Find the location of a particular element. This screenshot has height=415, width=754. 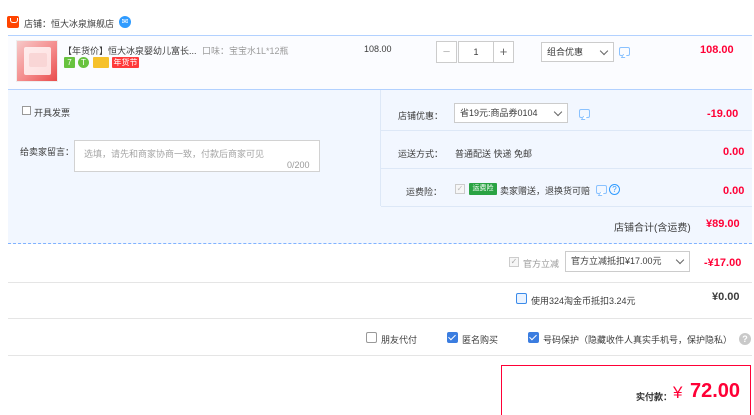

product-sku: 口味：宝宝水1L*12瓶 is located at coordinates (245, 51).